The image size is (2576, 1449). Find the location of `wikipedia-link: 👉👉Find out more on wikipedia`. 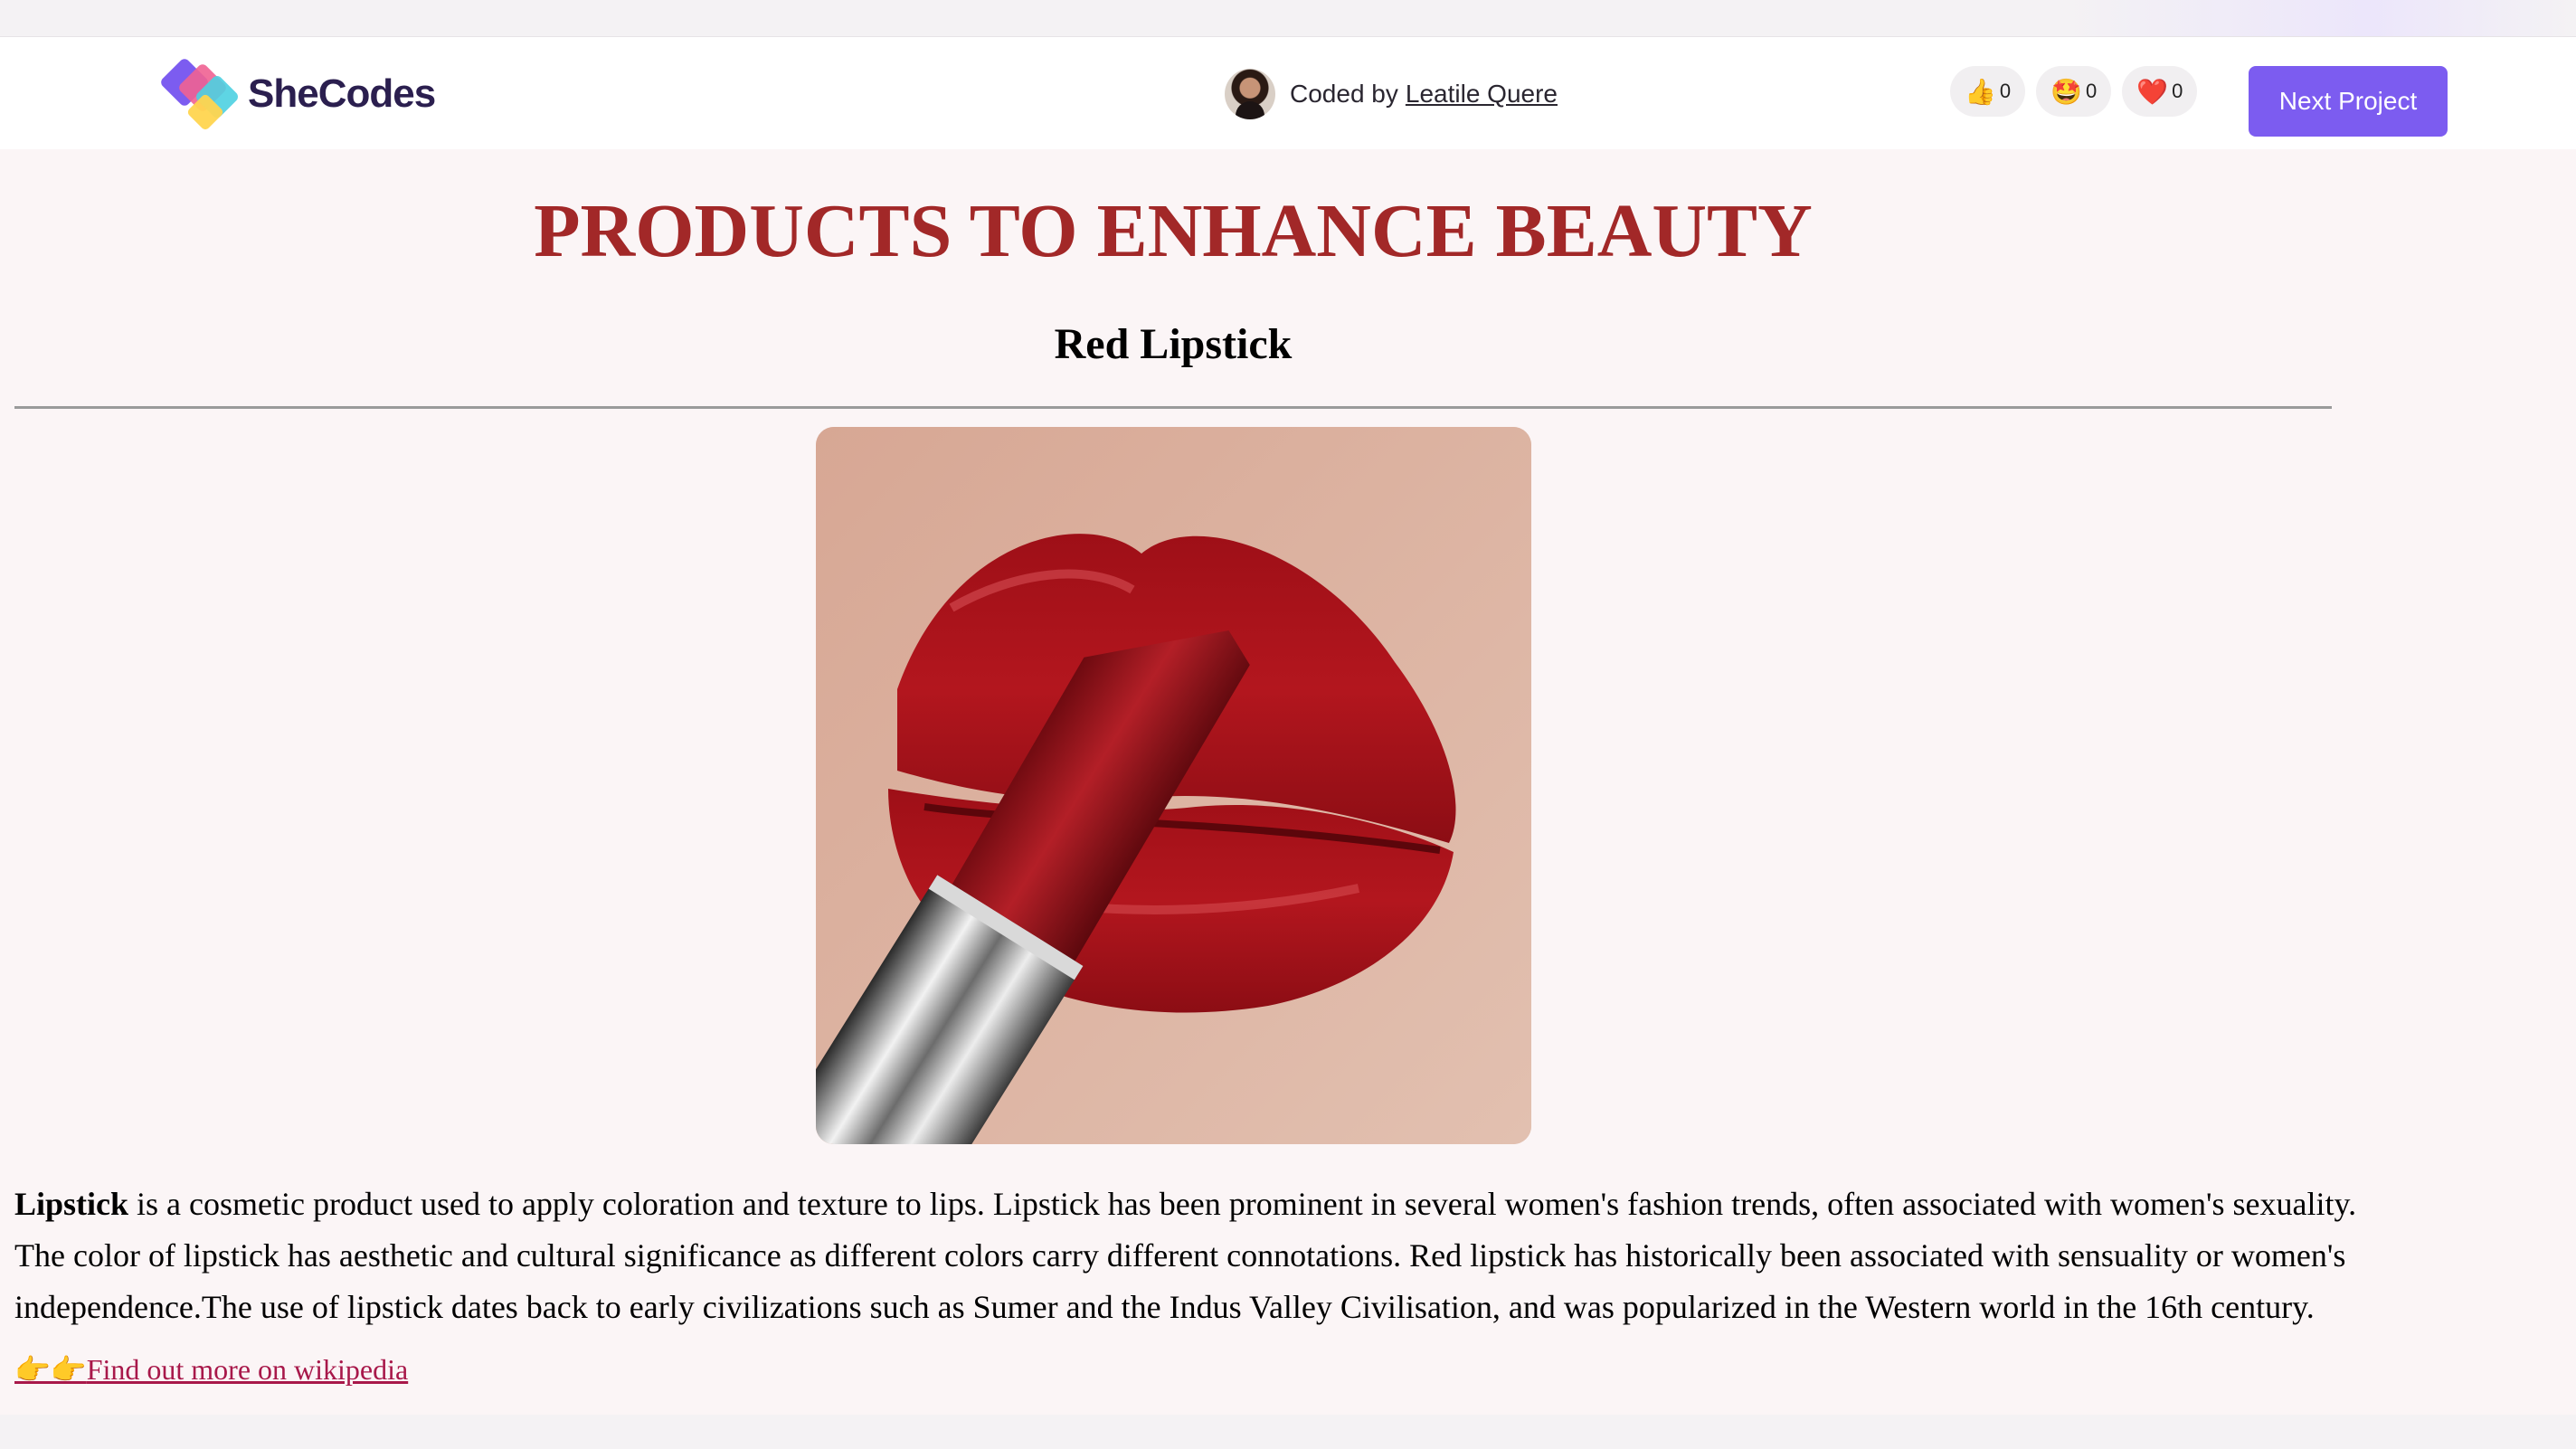

wikipedia-link: 👉👉Find out more on wikipedia is located at coordinates (211, 1370).